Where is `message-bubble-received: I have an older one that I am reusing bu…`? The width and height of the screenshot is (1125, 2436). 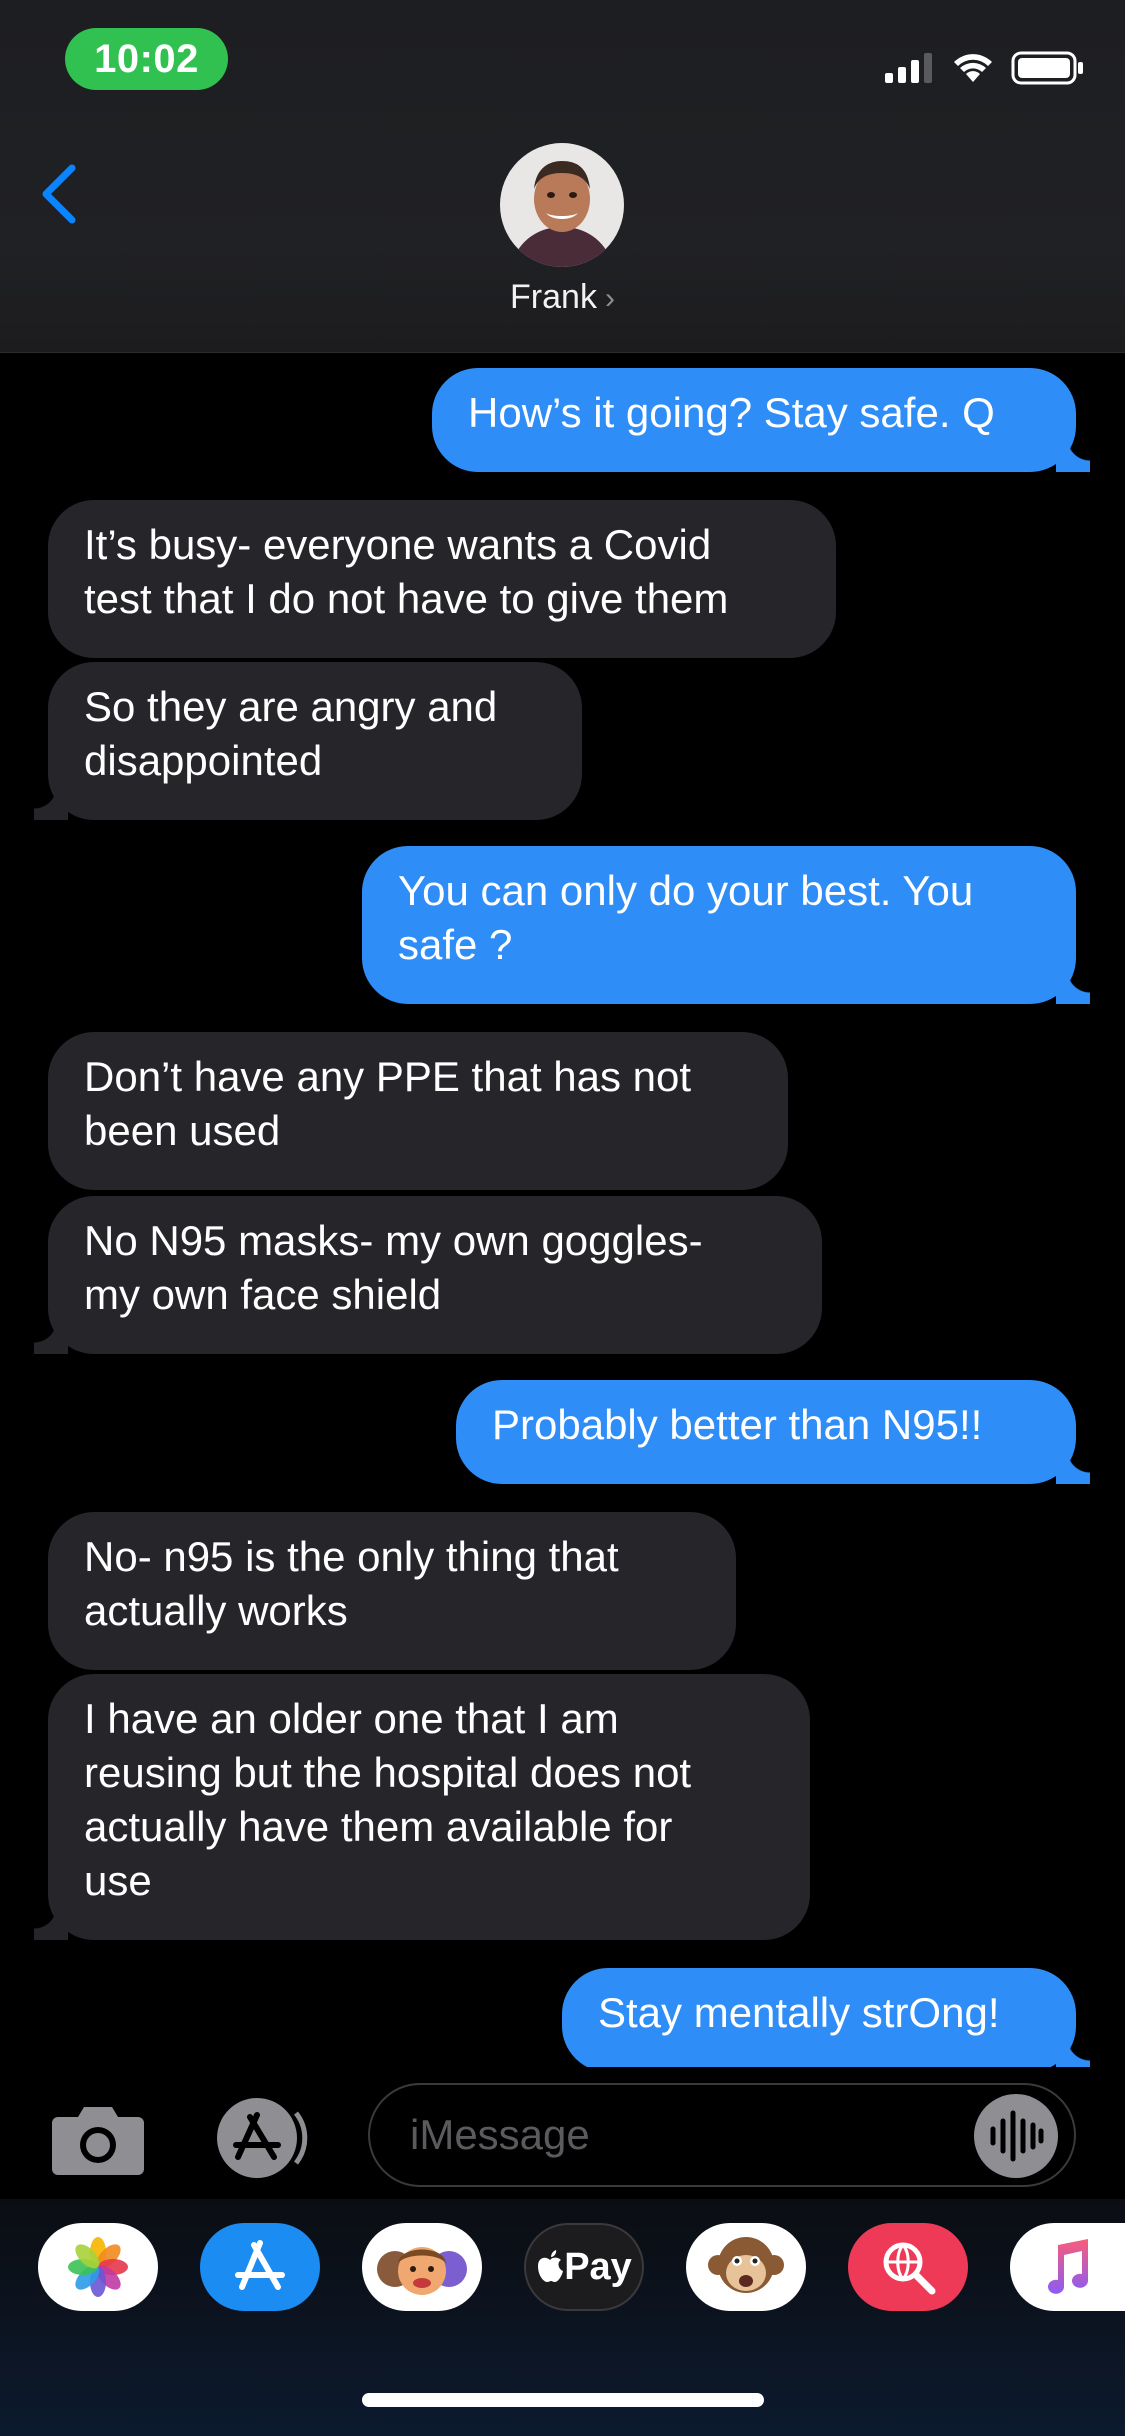 message-bubble-received: I have an older one that I am reusing bu… is located at coordinates (422, 1807).